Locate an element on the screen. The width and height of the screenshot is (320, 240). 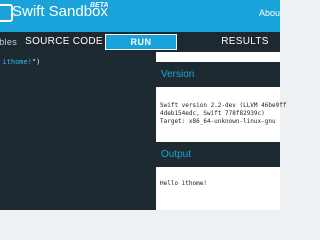
version-section-header: Version is located at coordinates (218, 74).